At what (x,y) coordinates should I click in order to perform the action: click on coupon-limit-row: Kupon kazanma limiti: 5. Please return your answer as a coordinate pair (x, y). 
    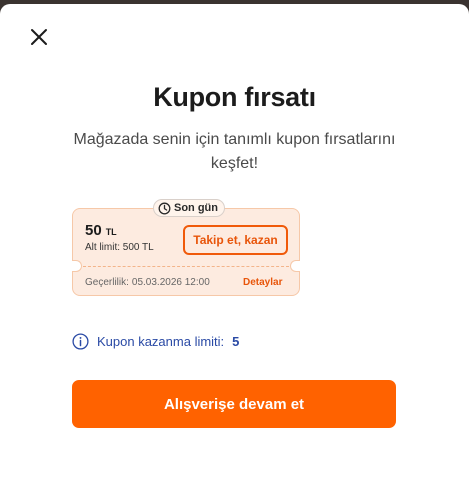
    Looking at the image, I should click on (155, 341).